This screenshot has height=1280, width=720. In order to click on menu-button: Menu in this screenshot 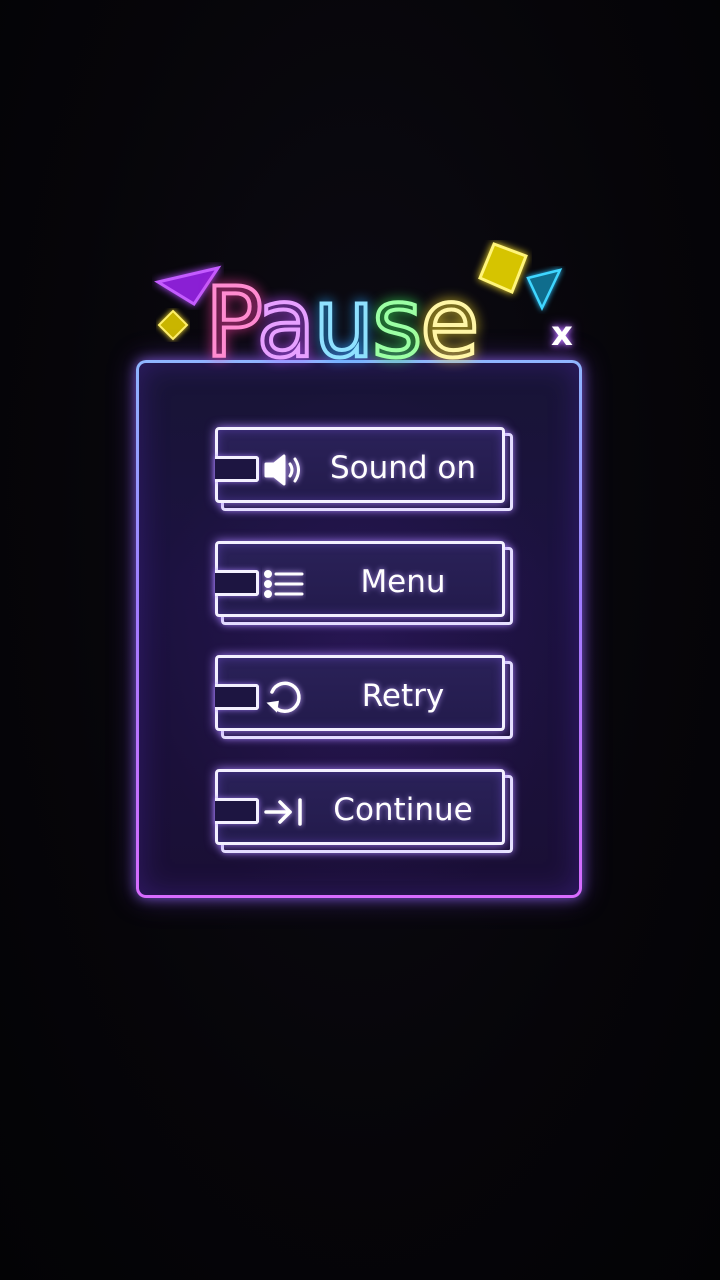, I will do `click(364, 583)`.